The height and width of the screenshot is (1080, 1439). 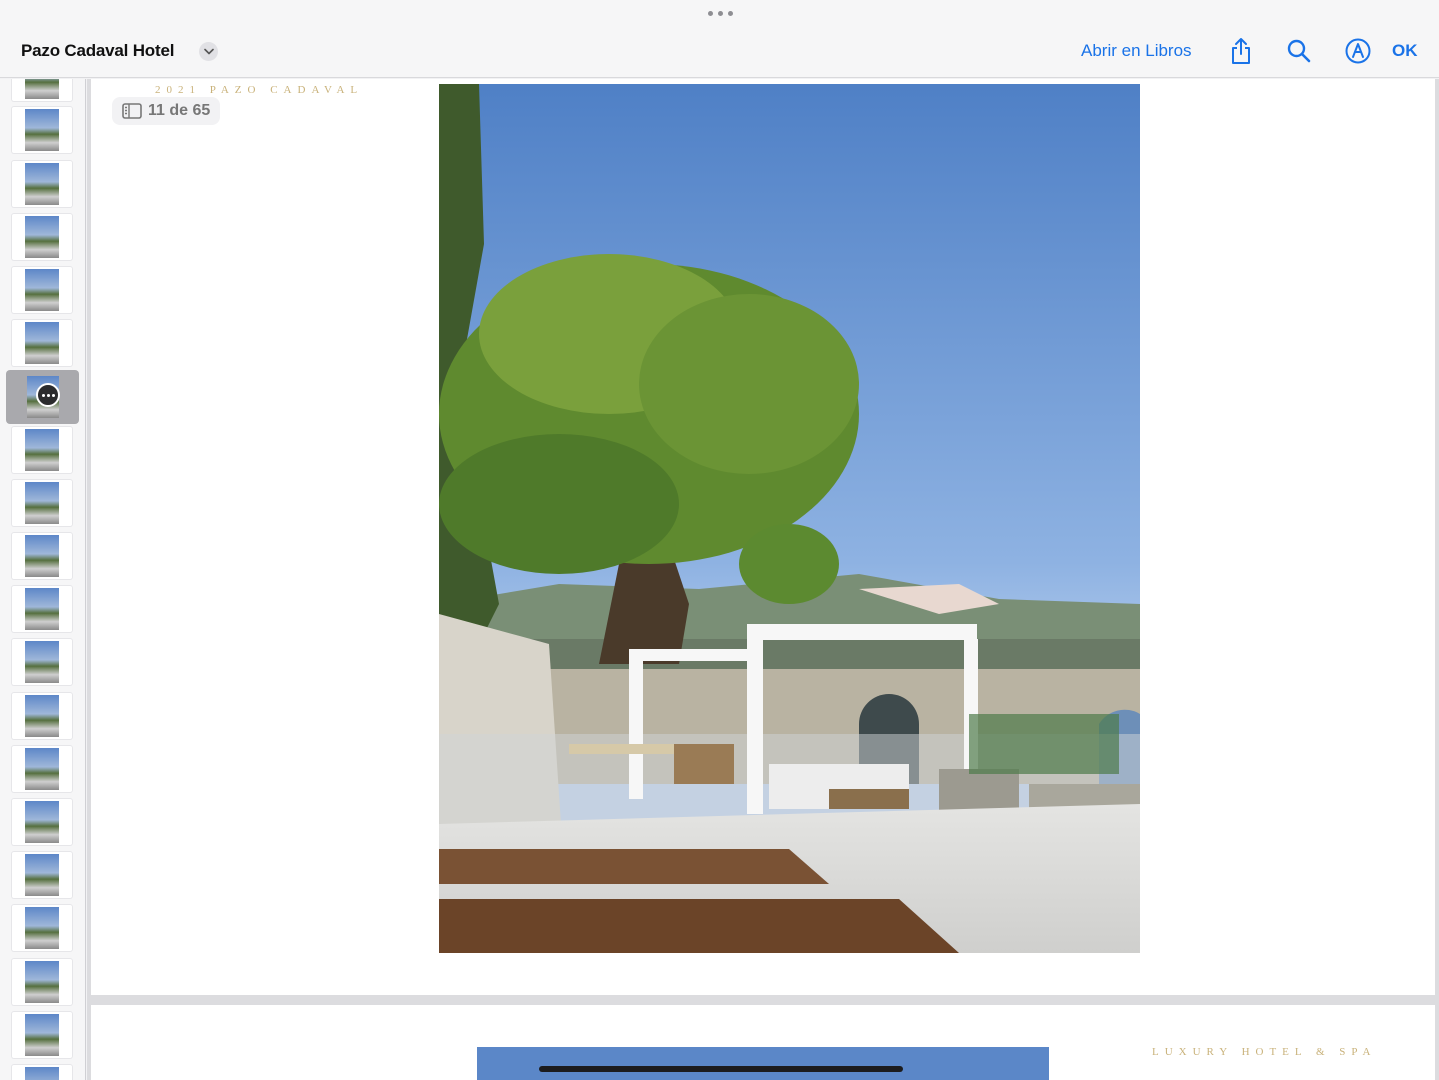 What do you see at coordinates (1136, 51) in the screenshot?
I see `open-in-books-button: Abrir en Libros` at bounding box center [1136, 51].